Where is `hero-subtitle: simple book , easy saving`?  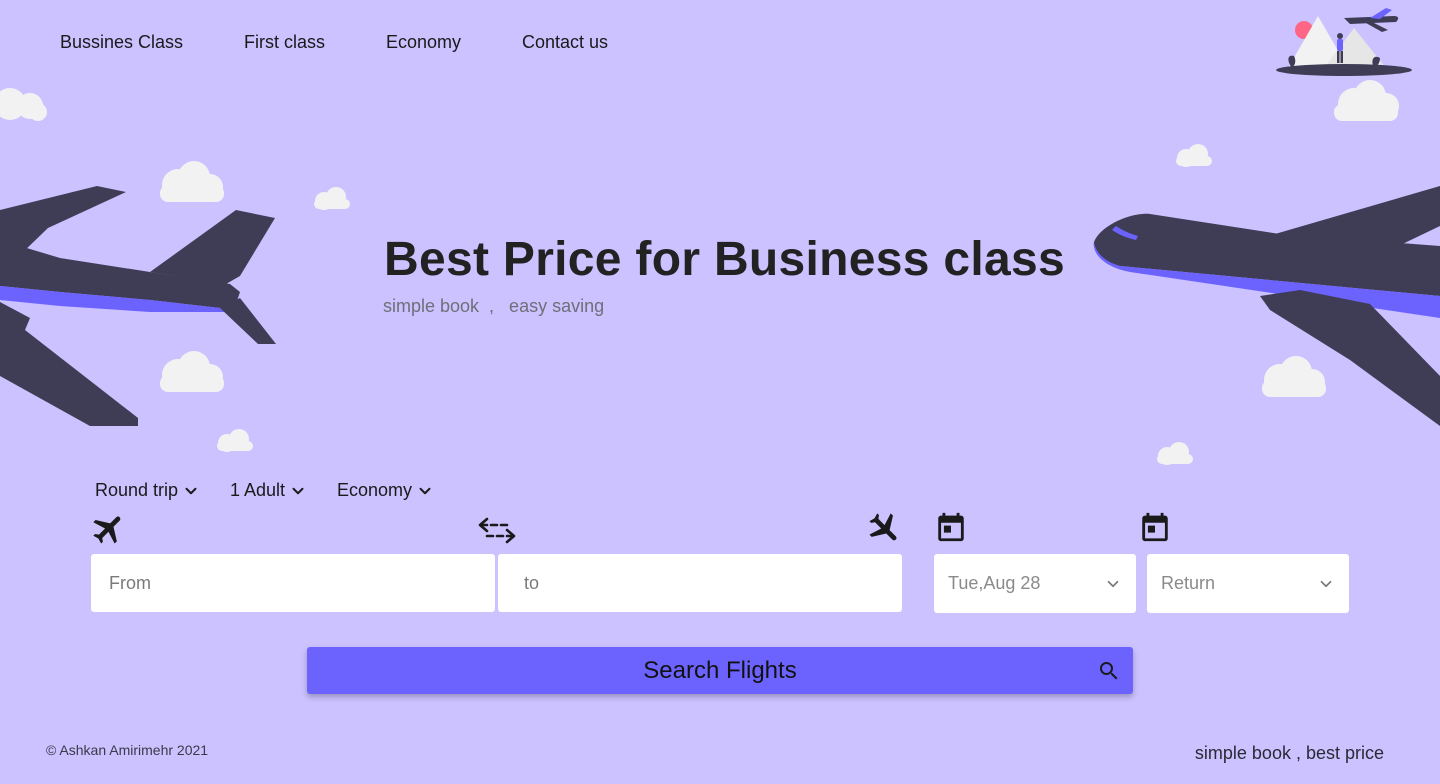
hero-subtitle: simple book , easy saving is located at coordinates (494, 306).